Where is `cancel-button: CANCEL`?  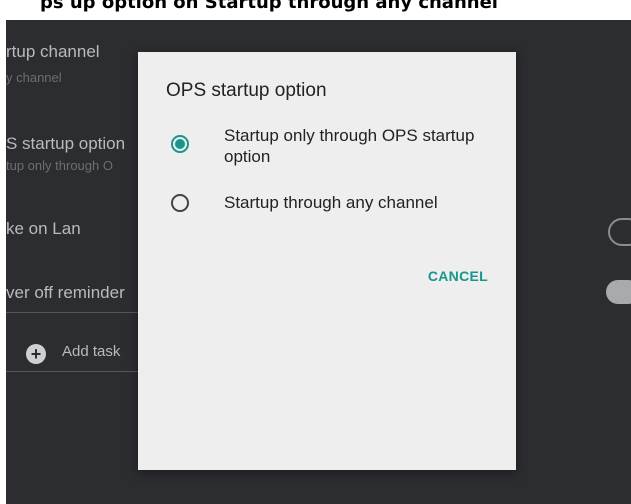 cancel-button: CANCEL is located at coordinates (458, 276).